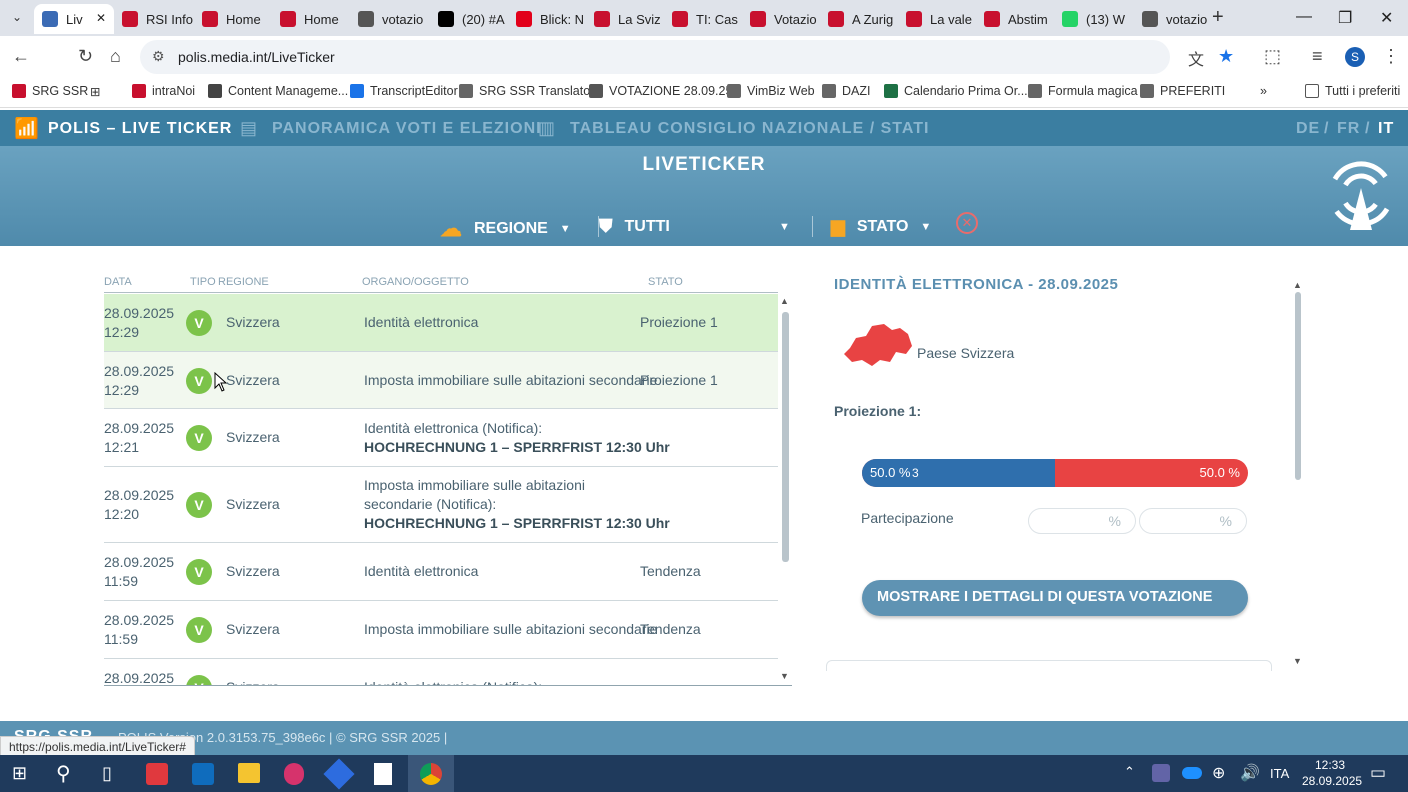 This screenshot has height=792, width=1408. Describe the element at coordinates (882, 226) in the screenshot. I see `state-filter-label: STATO` at that location.